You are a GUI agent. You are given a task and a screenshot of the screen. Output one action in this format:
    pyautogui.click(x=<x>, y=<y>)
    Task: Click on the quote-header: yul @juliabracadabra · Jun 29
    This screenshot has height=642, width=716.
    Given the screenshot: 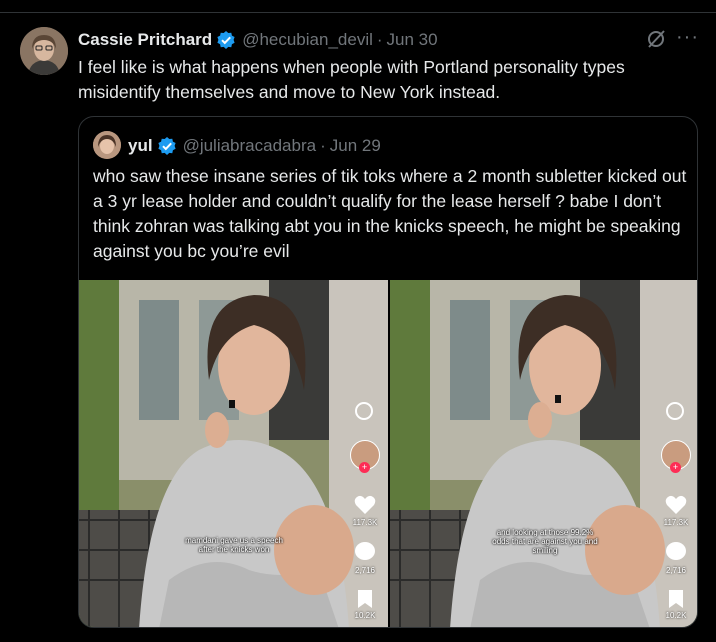 What is the action you would take?
    pyautogui.click(x=254, y=146)
    